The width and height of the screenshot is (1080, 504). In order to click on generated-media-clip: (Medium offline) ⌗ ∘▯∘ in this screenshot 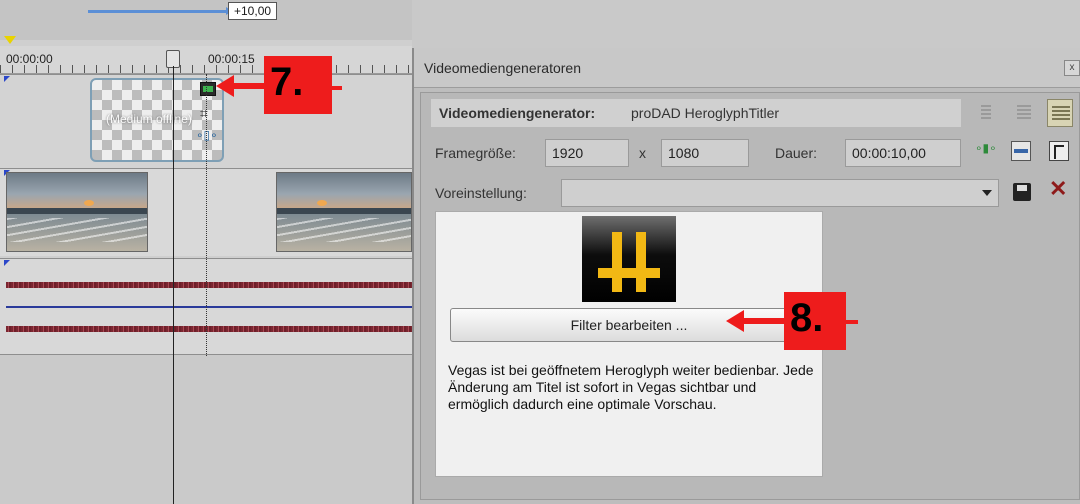, I will do `click(157, 120)`.